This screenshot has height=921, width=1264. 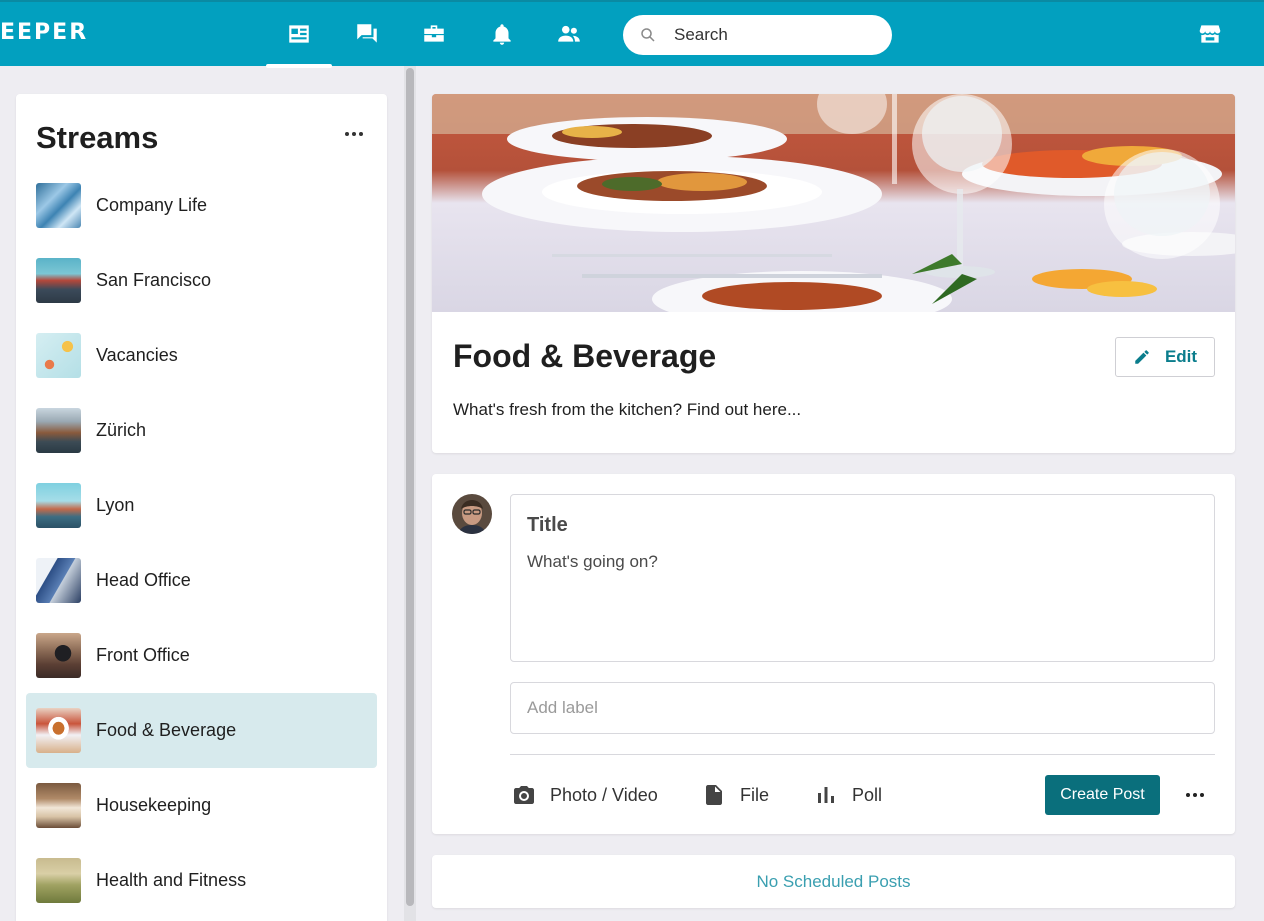 What do you see at coordinates (592, 562) in the screenshot?
I see `post-body-input: What's going on?` at bounding box center [592, 562].